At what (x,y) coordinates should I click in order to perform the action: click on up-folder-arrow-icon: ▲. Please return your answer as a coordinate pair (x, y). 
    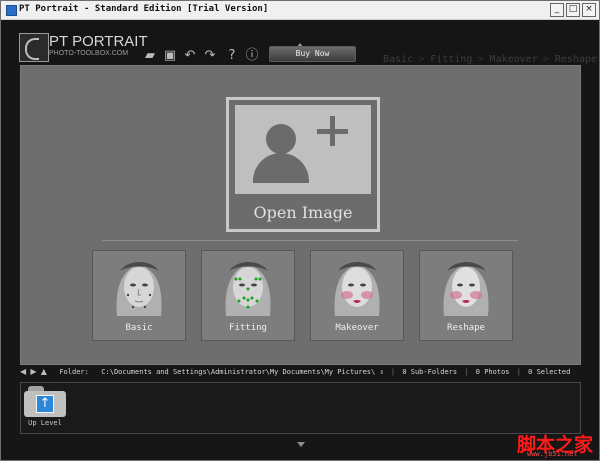
    Looking at the image, I should click on (44, 371).